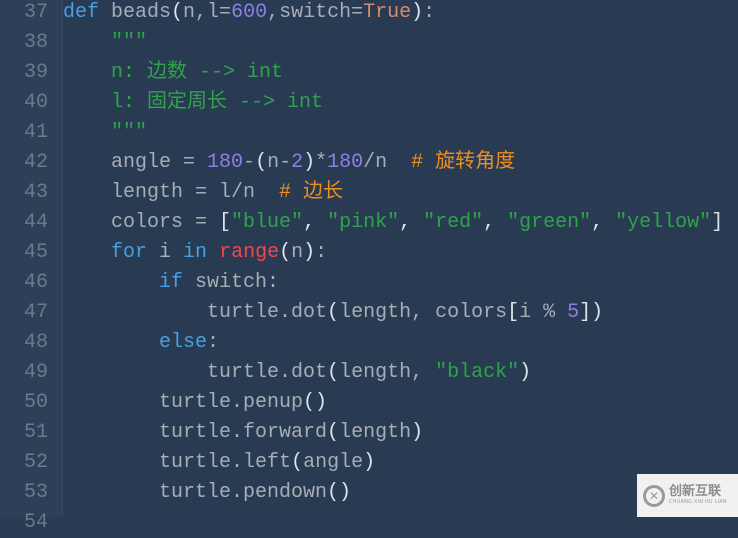 This screenshot has width=738, height=538. I want to click on code-line: 47 turtle.dot(length, colors[i % 5]), so click(369, 313).